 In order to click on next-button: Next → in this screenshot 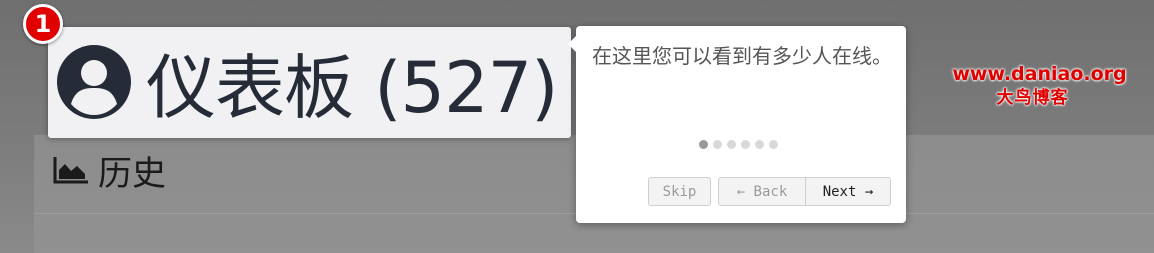, I will do `click(848, 191)`.